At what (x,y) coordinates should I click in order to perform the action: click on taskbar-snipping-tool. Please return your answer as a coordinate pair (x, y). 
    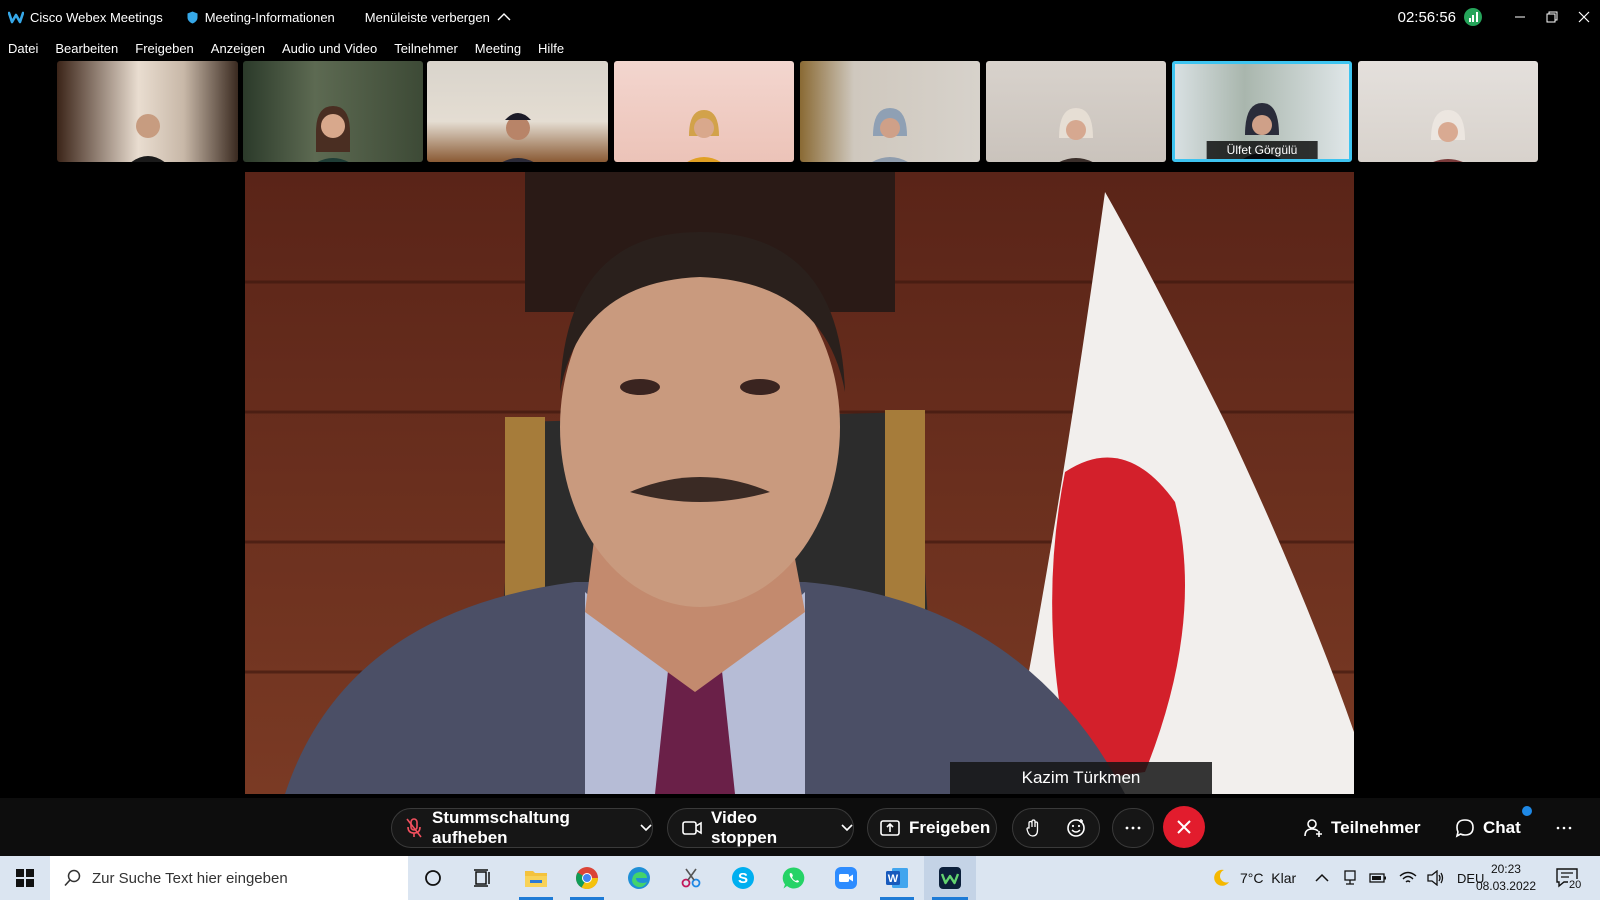
    Looking at the image, I should click on (691, 878).